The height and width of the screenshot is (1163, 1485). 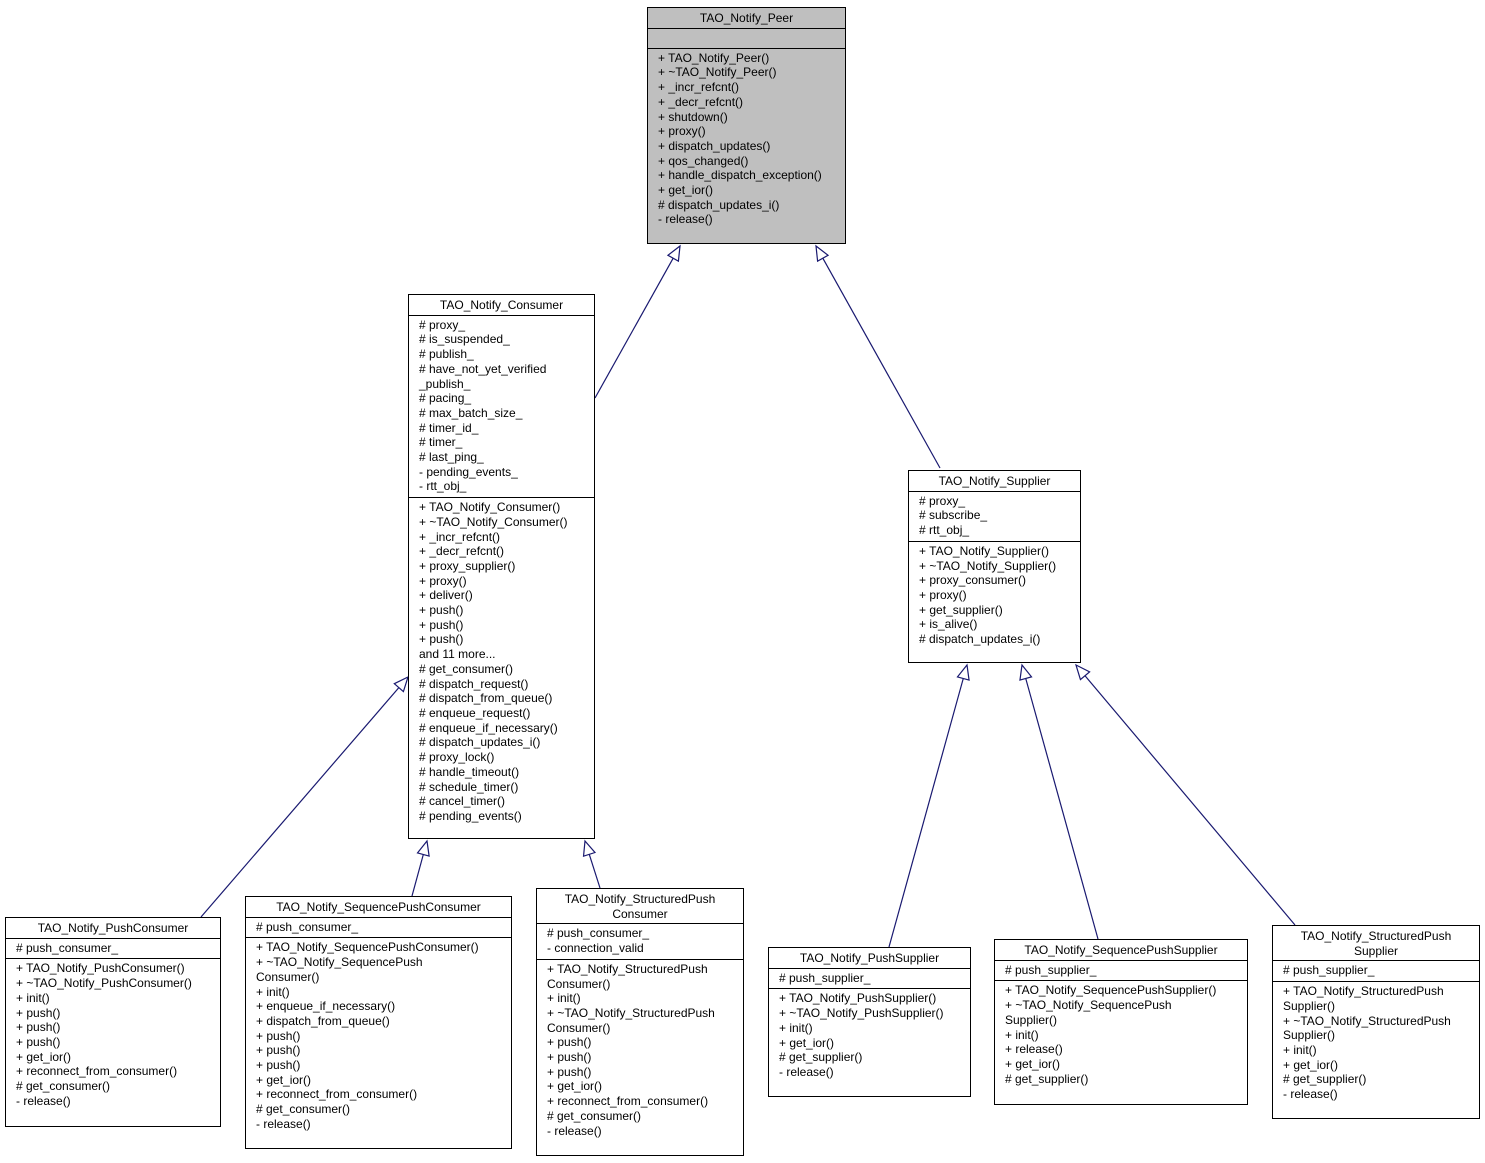 I want to click on method: # cancel_timer(), so click(x=504, y=801).